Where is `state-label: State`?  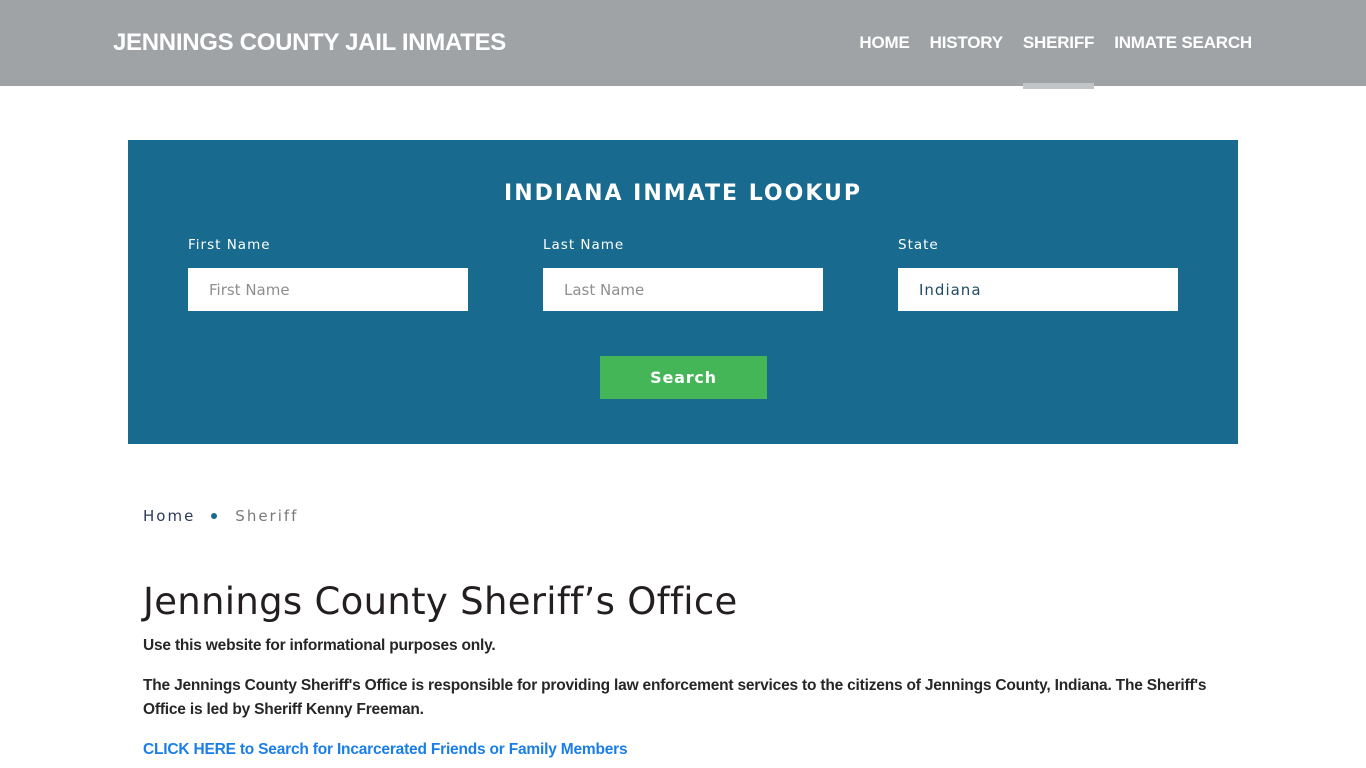
state-label: State is located at coordinates (918, 245).